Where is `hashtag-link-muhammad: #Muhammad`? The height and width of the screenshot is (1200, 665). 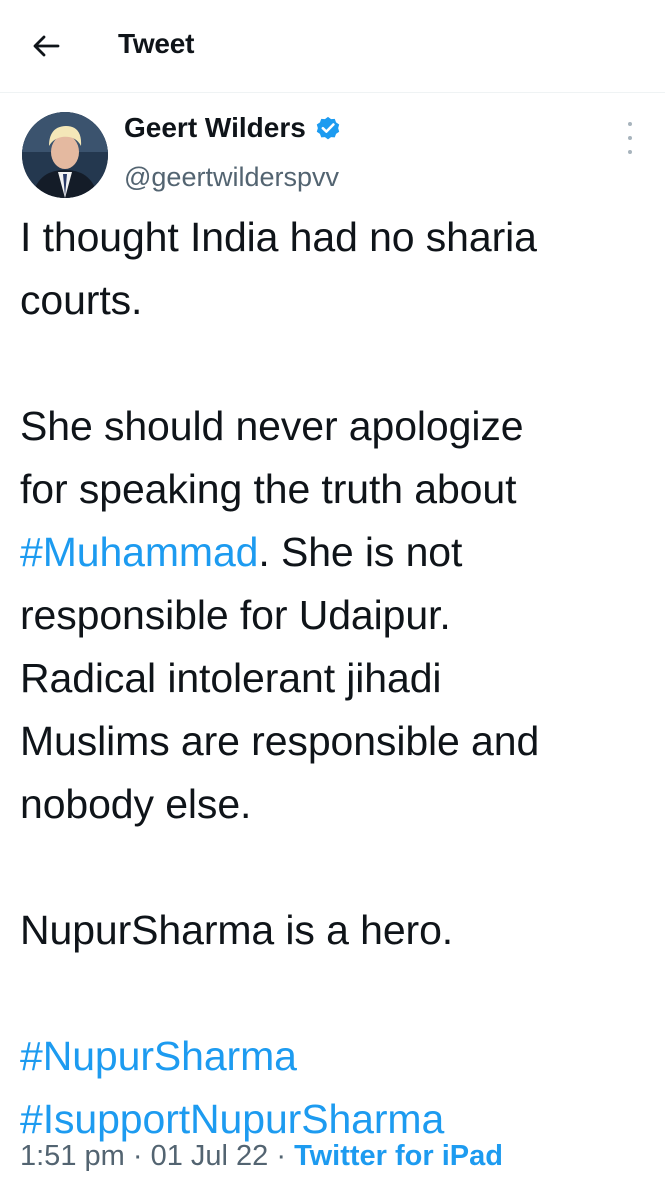
hashtag-link-muhammad: #Muhammad is located at coordinates (139, 552).